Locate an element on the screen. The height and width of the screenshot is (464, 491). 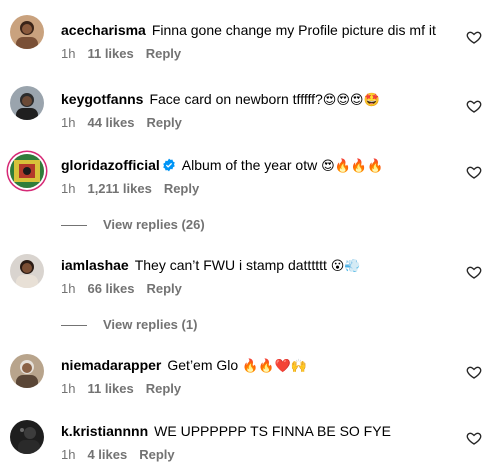
comment-emoji: 😮💨 is located at coordinates (345, 266).